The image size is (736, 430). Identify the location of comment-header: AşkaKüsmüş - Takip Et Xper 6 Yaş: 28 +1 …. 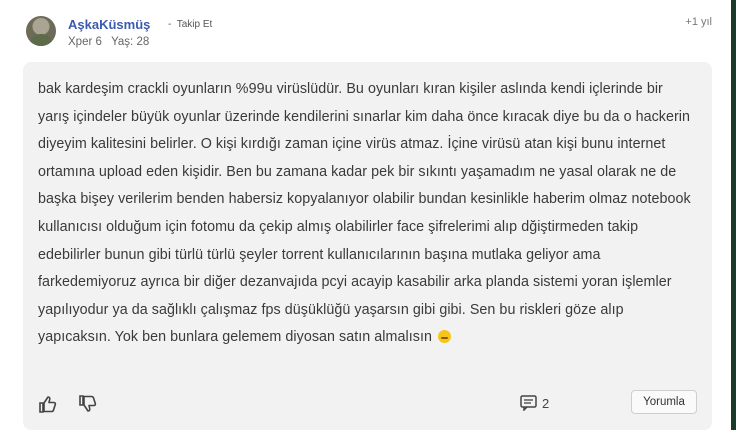
(371, 34).